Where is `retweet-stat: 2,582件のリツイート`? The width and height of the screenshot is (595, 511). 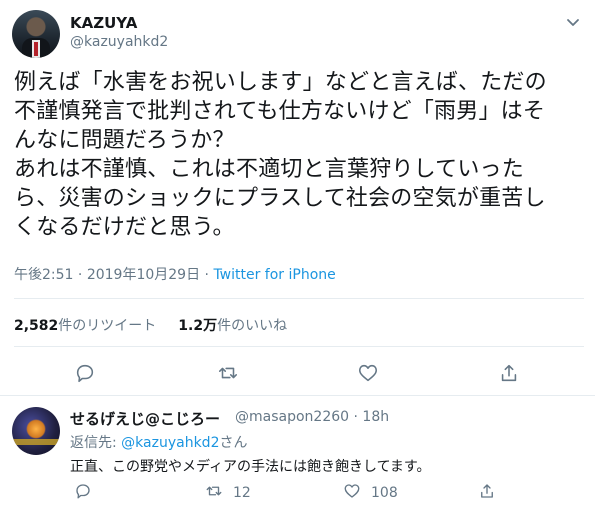 retweet-stat: 2,582件のリツイート is located at coordinates (85, 326).